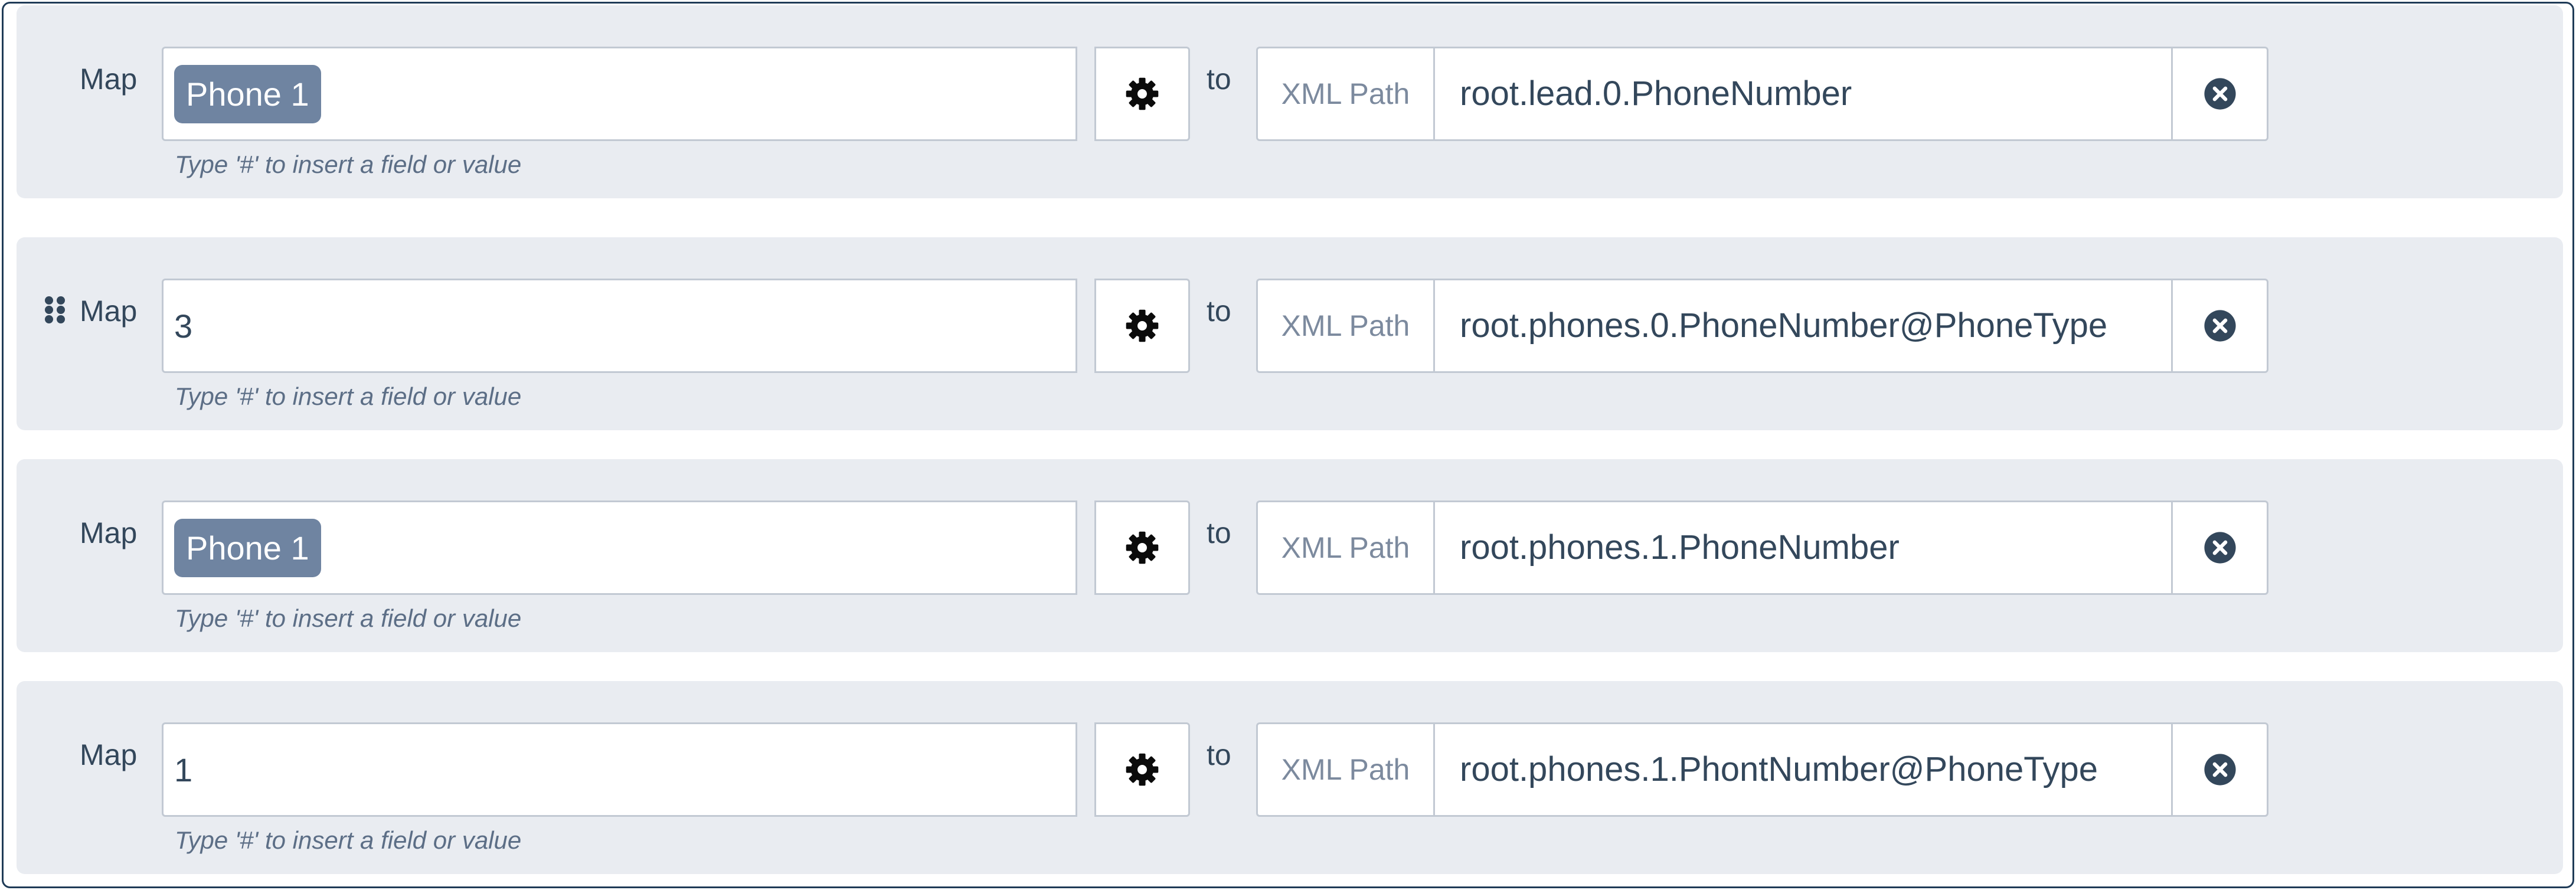 The width and height of the screenshot is (2576, 890). I want to click on map-value-input: 3, so click(619, 326).